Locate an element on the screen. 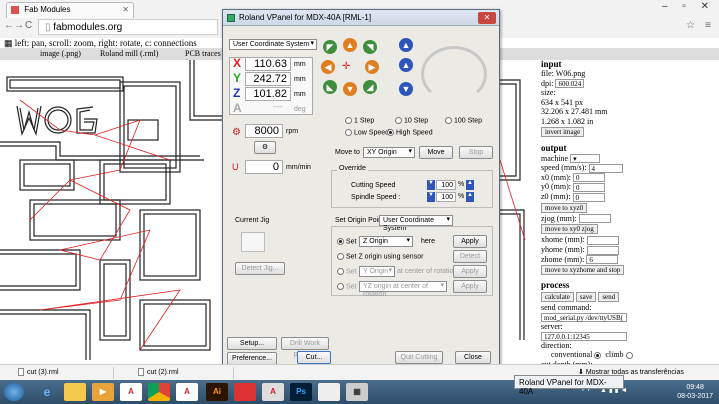  spindle-speed-down-icon: ▼ is located at coordinates (431, 197).